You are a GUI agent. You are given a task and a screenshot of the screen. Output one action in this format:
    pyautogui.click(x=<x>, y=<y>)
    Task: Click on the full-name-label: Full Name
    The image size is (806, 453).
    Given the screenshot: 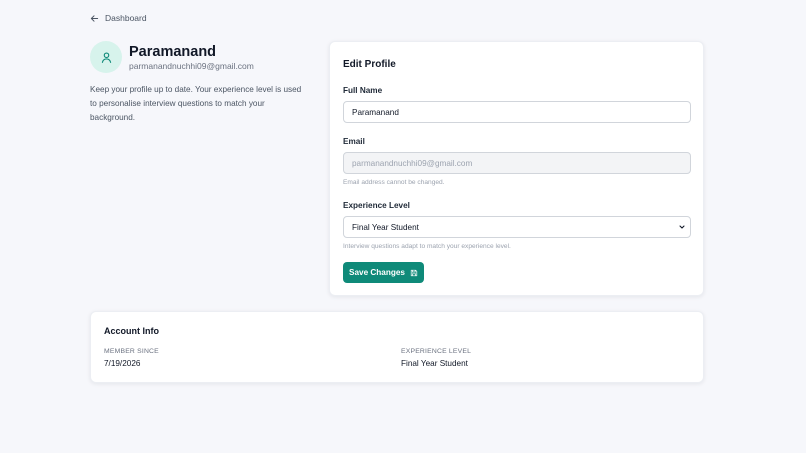 What is the action you would take?
    pyautogui.click(x=363, y=90)
    